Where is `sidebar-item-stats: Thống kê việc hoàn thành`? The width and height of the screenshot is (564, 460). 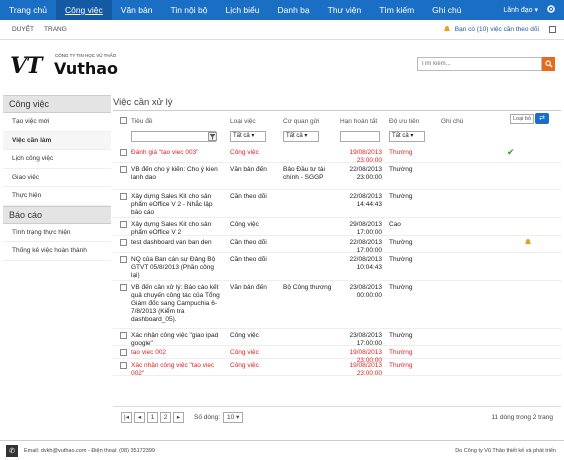 sidebar-item-stats: Thống kê việc hoàn thành is located at coordinates (57, 251).